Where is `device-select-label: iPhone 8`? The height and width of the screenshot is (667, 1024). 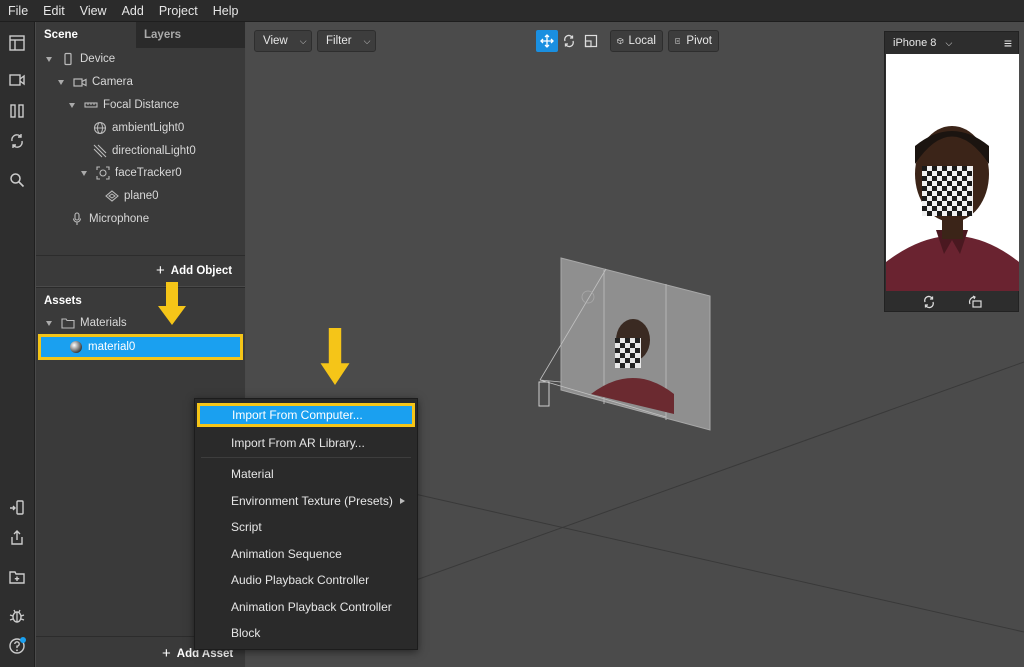
device-select-label: iPhone 8 is located at coordinates (914, 43).